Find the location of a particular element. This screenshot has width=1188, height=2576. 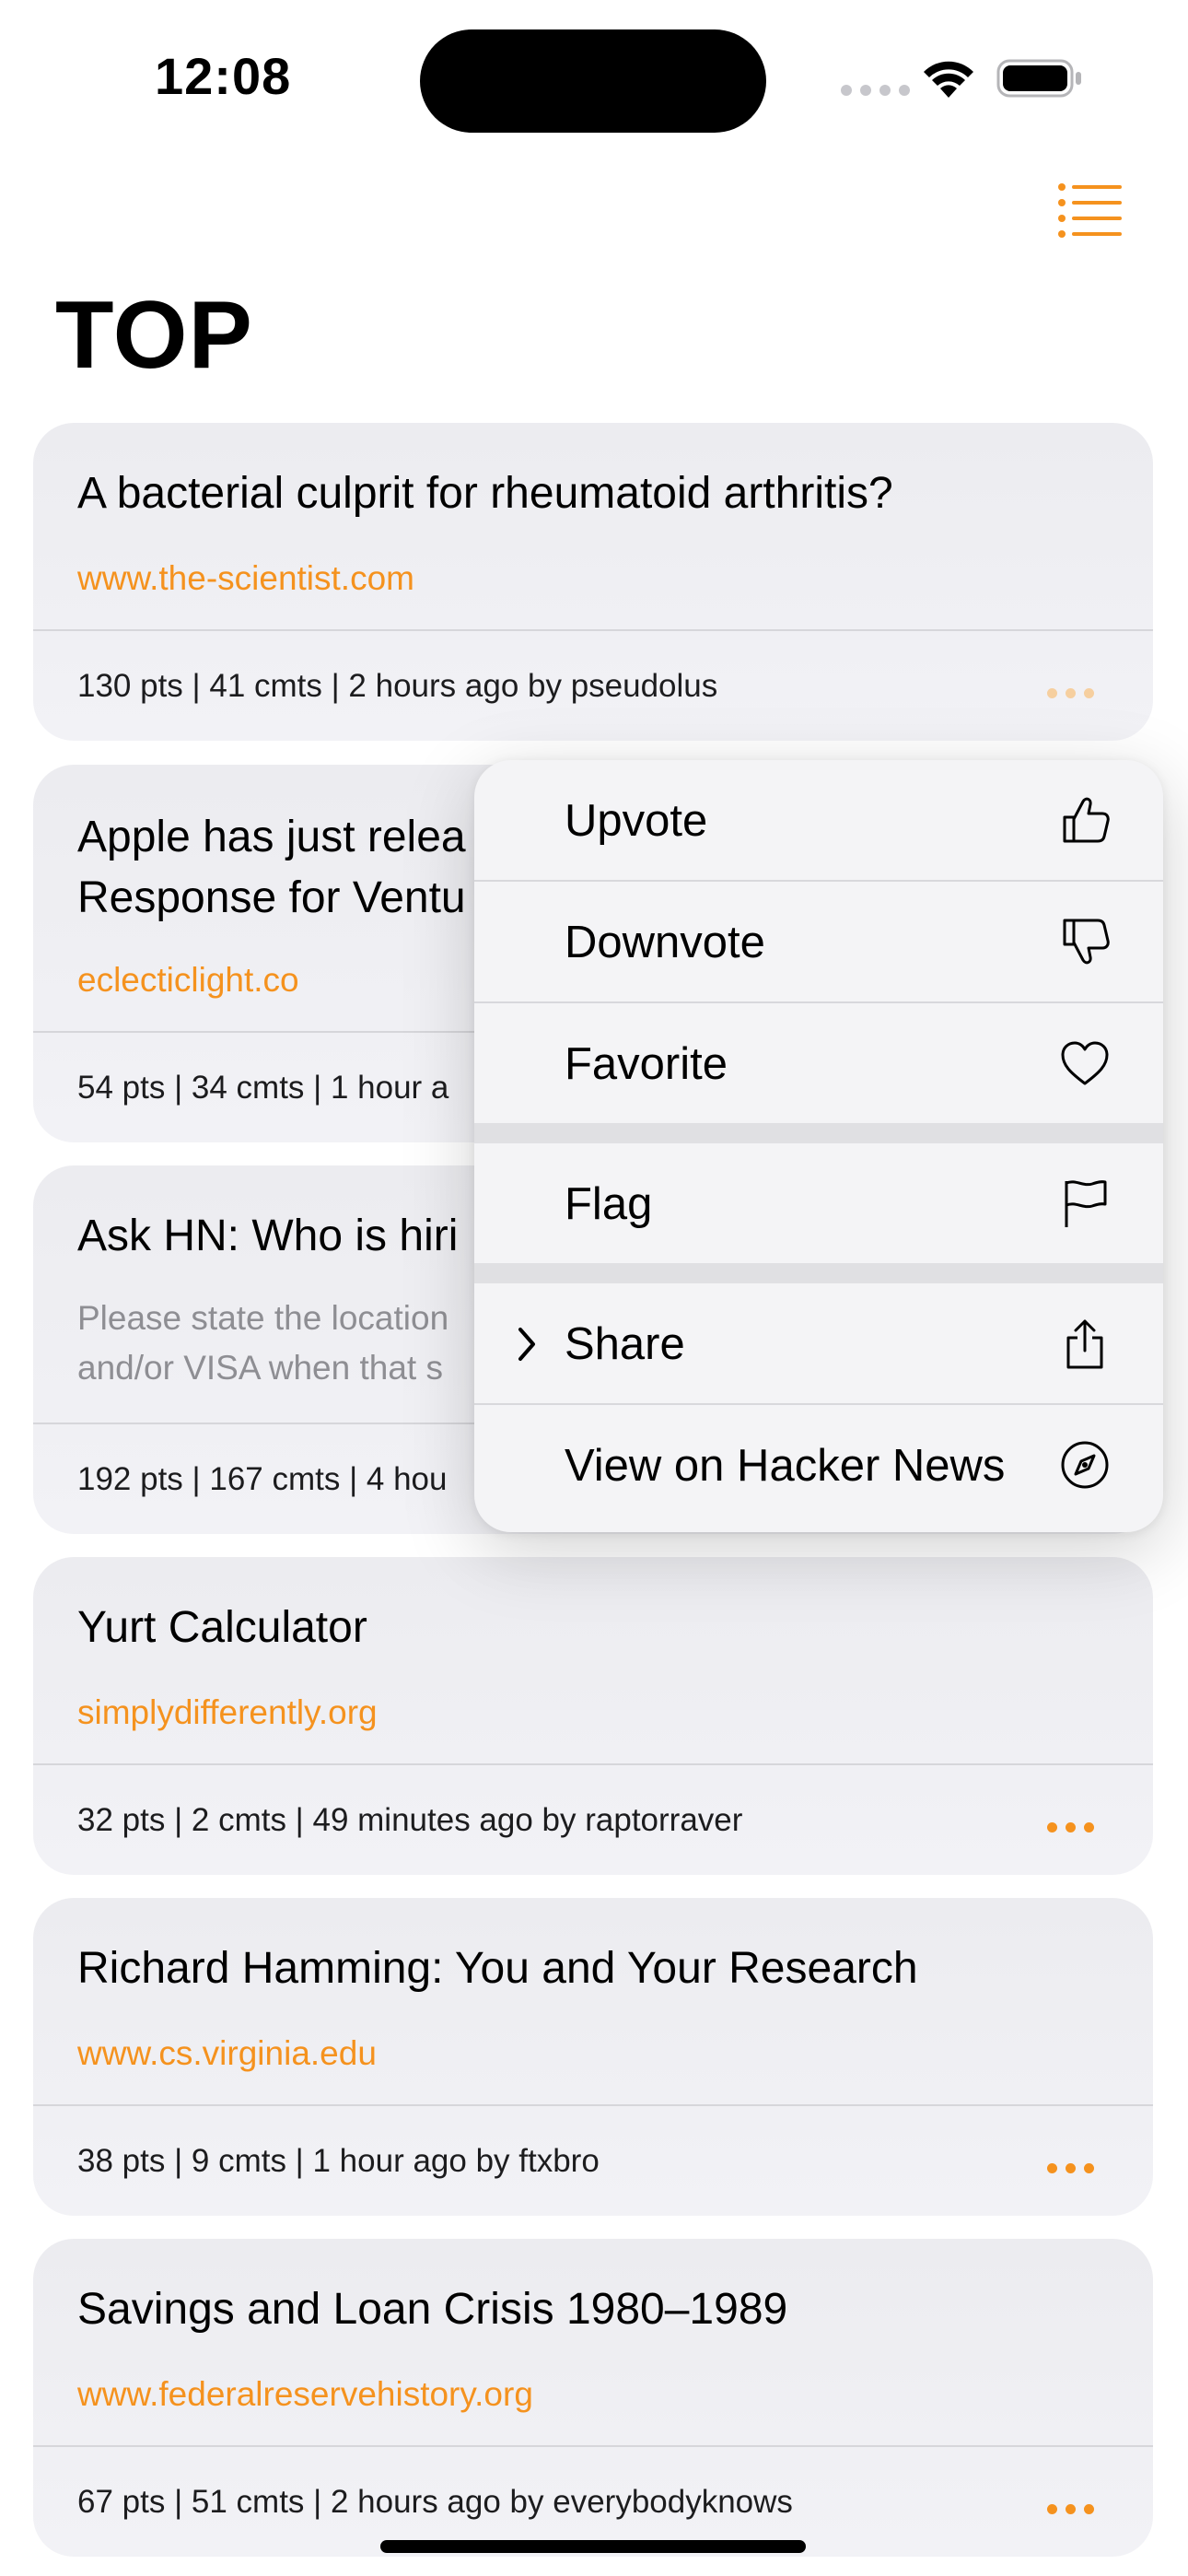

heart-icon is located at coordinates (1085, 1063).